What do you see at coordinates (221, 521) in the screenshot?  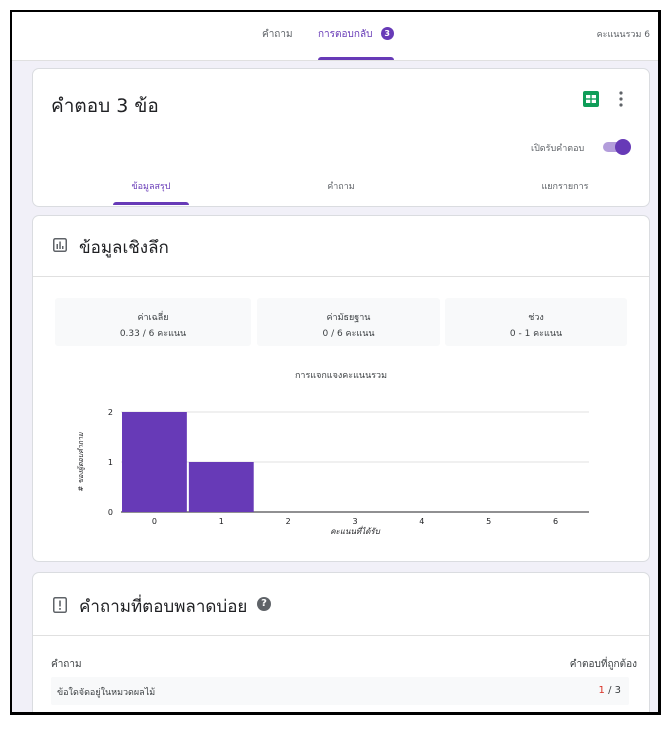 I see `x-tick-label: 1` at bounding box center [221, 521].